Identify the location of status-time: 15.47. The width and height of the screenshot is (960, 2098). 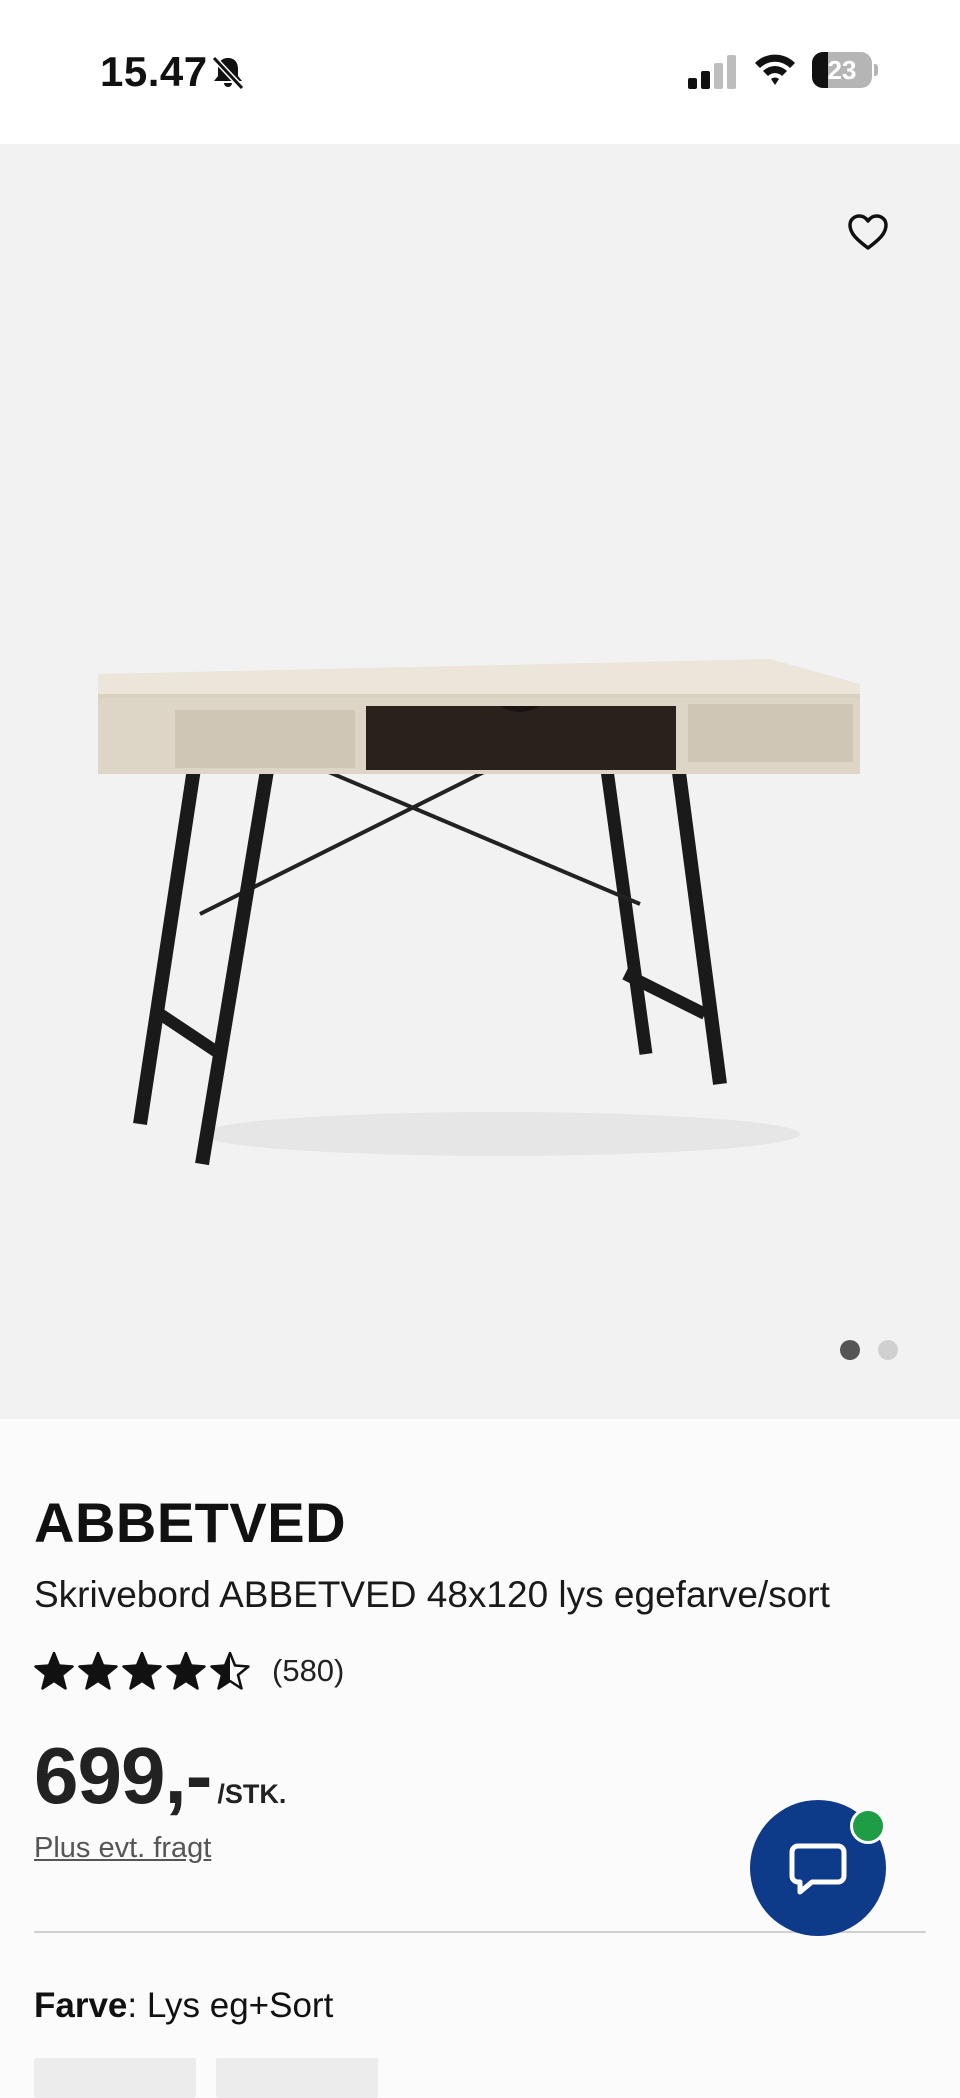
(154, 71).